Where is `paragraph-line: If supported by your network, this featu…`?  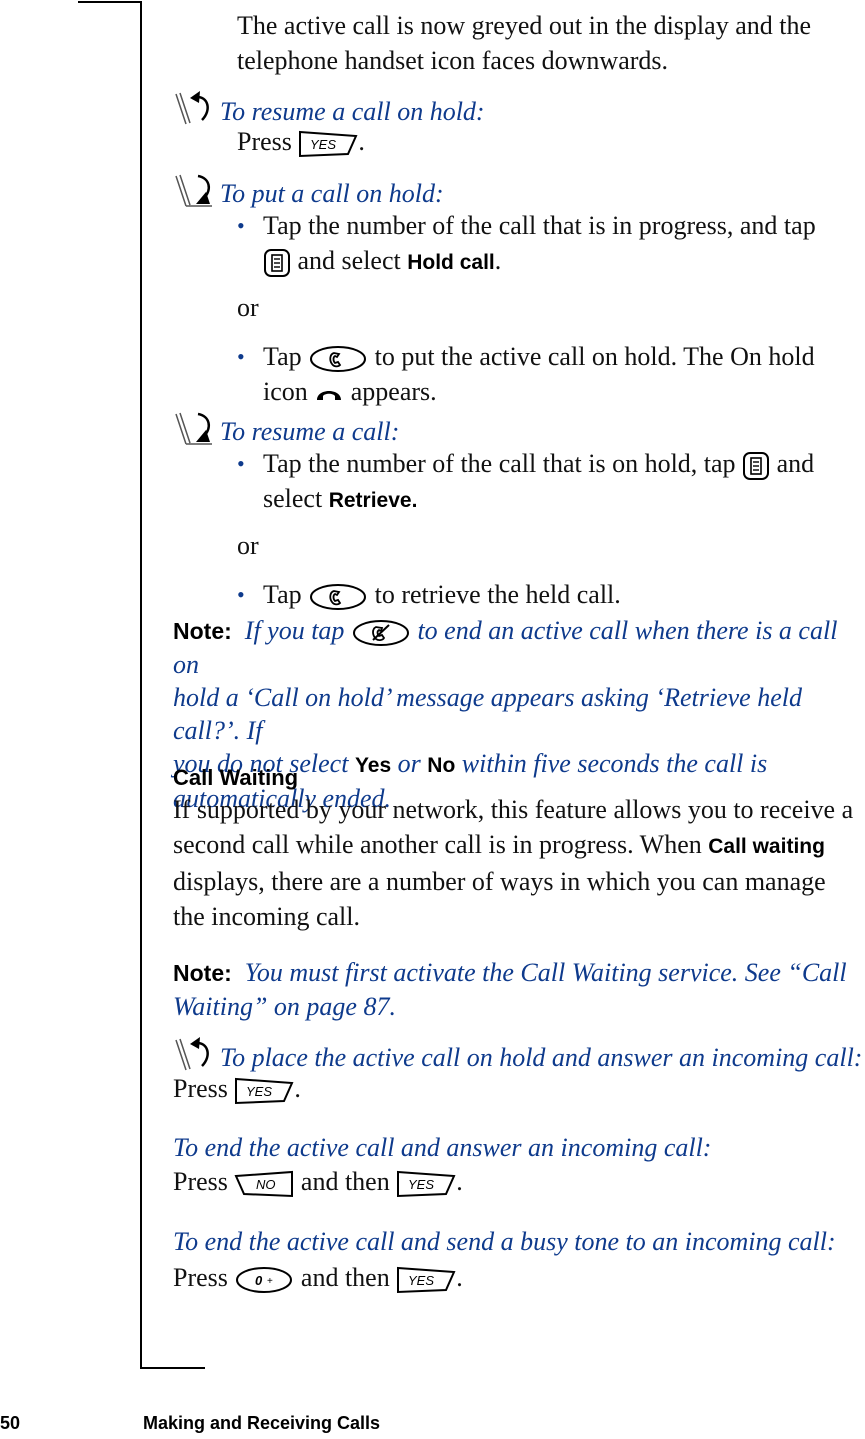 paragraph-line: If supported by your network, this featu… is located at coordinates (513, 809).